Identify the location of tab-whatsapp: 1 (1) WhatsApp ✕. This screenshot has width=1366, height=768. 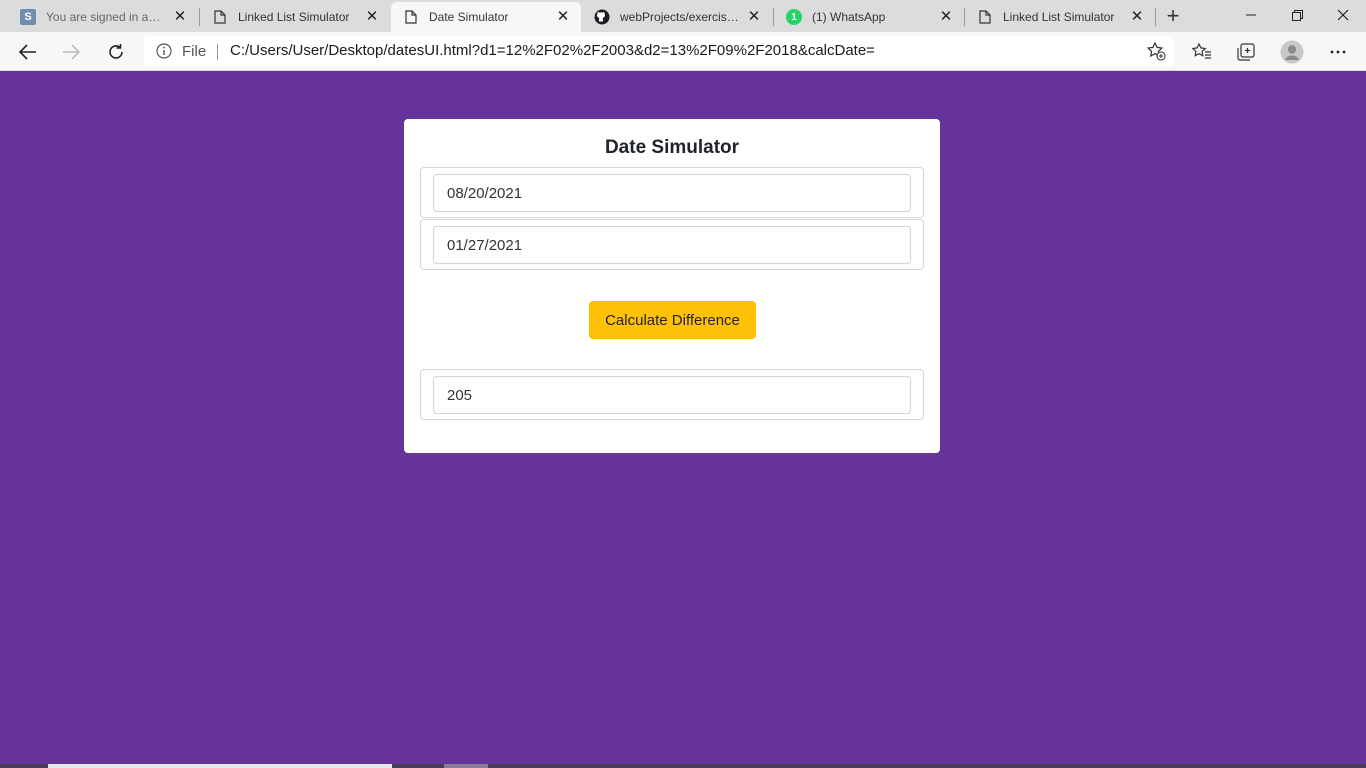
(869, 17).